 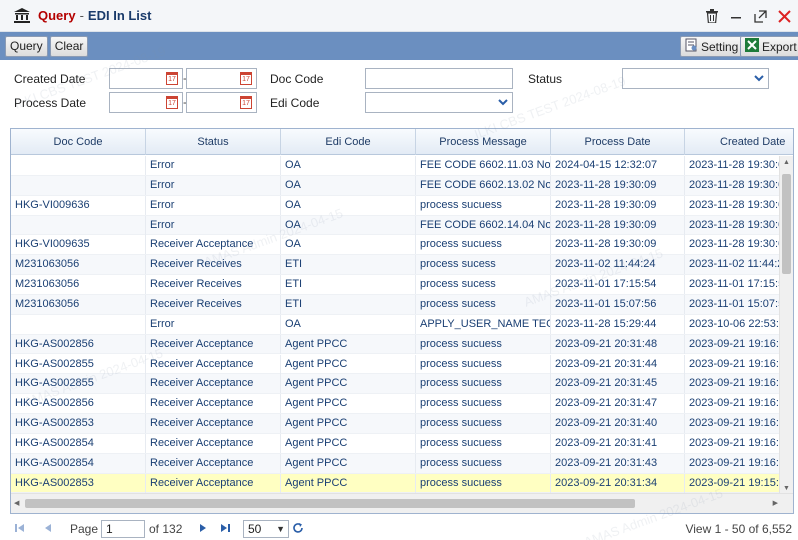 I want to click on table-cell: 2023-11-28 19:30:0, so click(x=733, y=225).